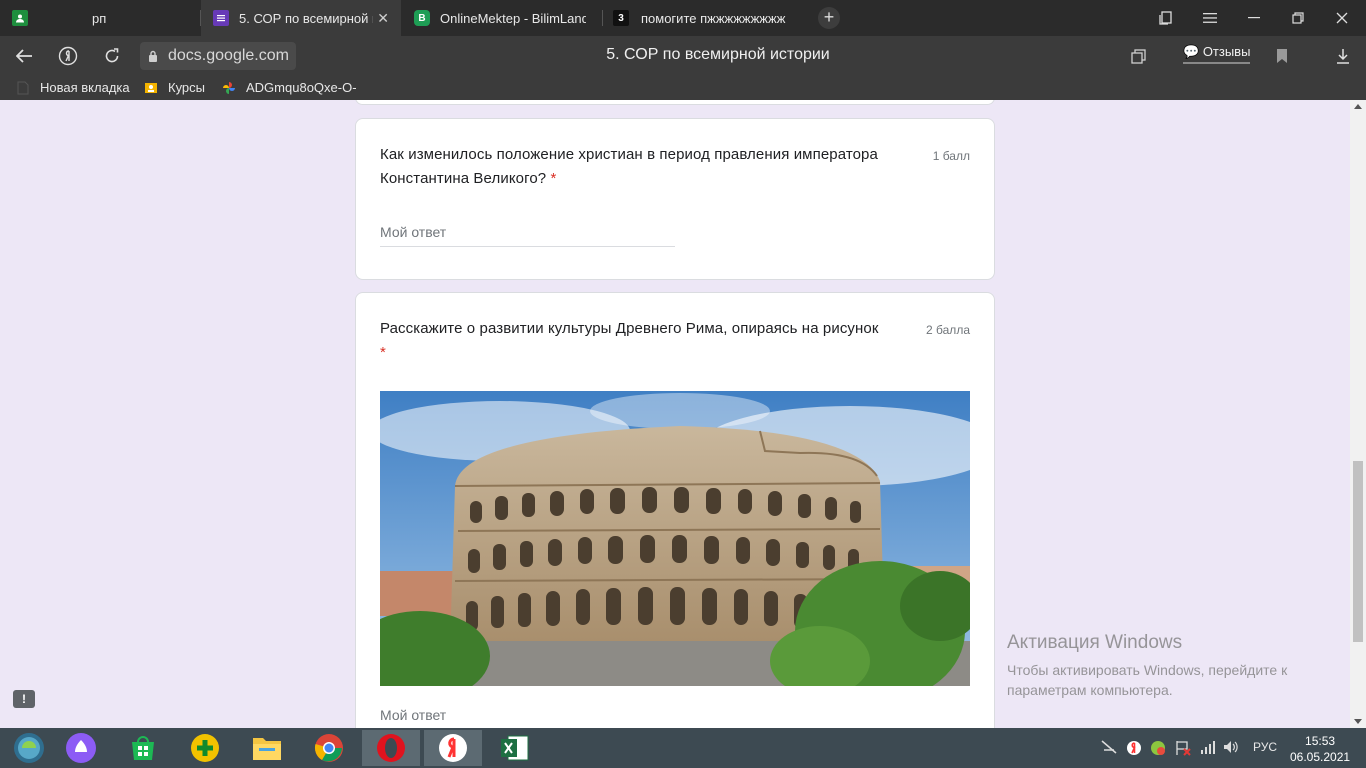 The width and height of the screenshot is (1366, 768). What do you see at coordinates (948, 330) in the screenshot?
I see `points-label: 2 балла` at bounding box center [948, 330].